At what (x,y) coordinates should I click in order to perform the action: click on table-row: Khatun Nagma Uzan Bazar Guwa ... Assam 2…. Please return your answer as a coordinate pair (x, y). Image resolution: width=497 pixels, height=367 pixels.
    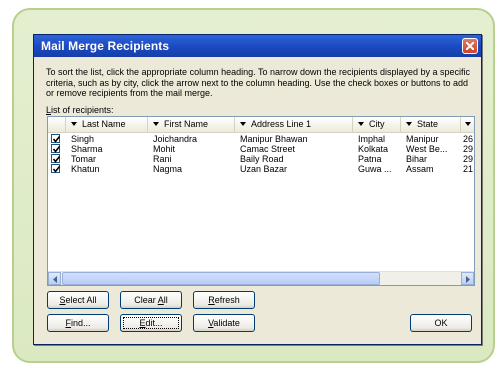
    Looking at the image, I should click on (261, 169).